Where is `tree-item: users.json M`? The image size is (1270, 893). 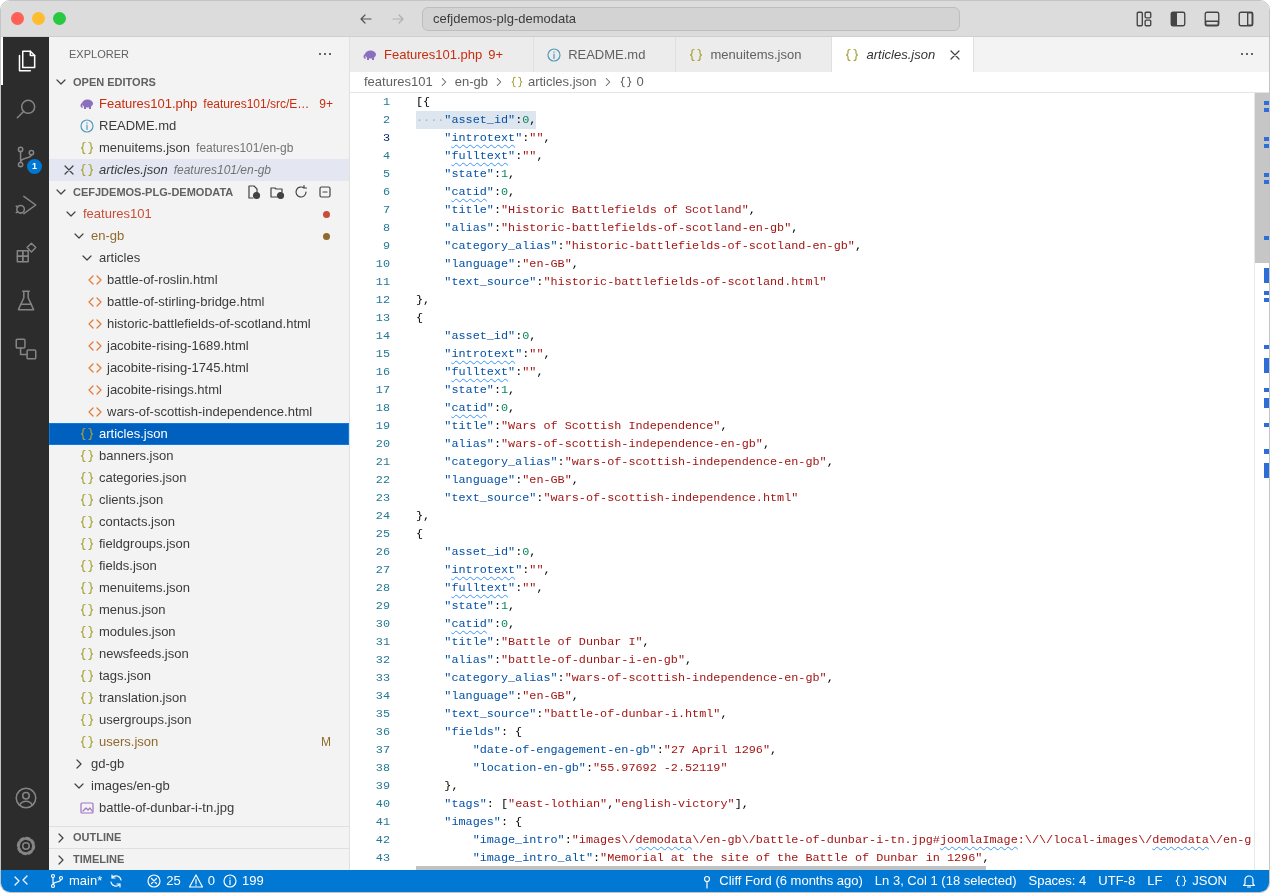 tree-item: users.json M is located at coordinates (199, 742).